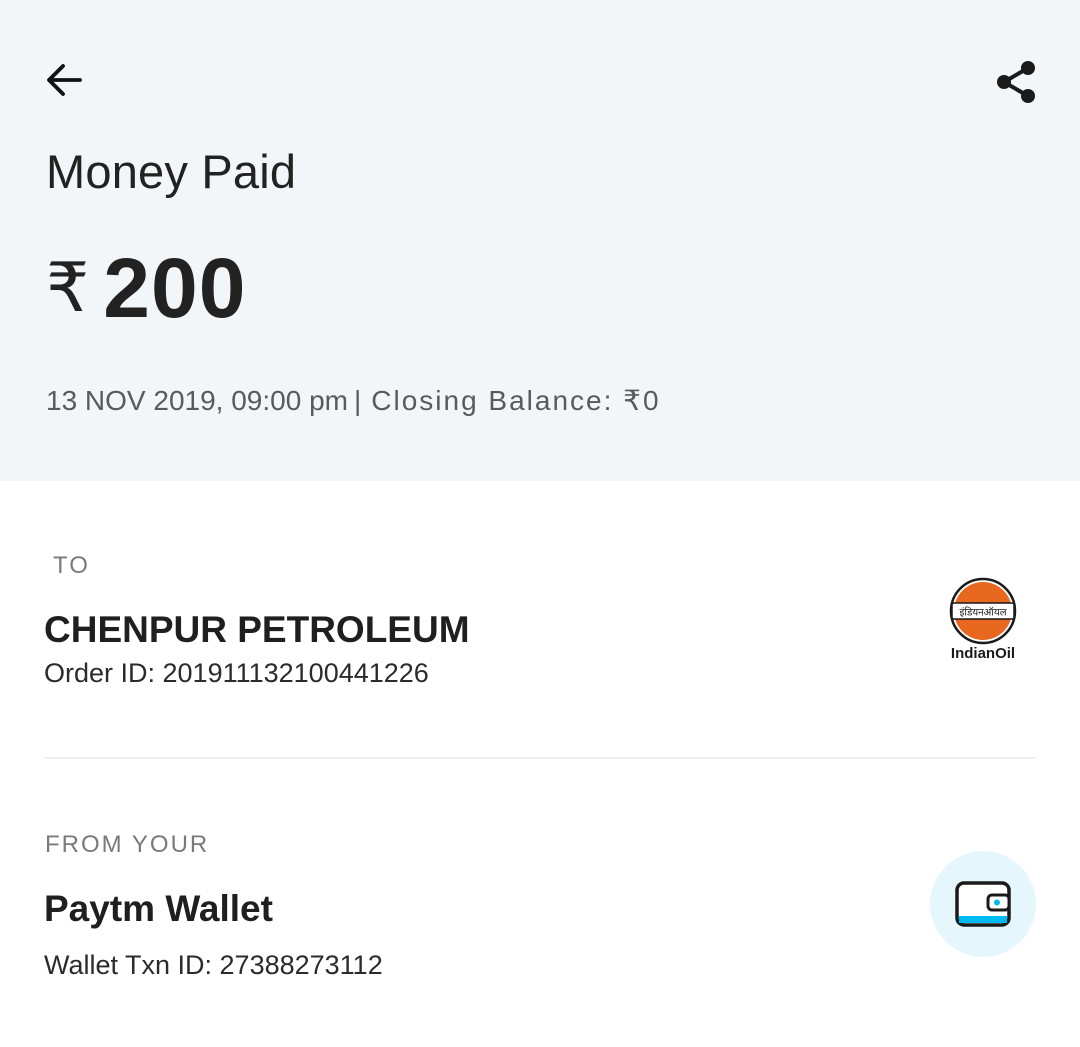 The image size is (1080, 1047). I want to click on arrow-left-icon, so click(64, 80).